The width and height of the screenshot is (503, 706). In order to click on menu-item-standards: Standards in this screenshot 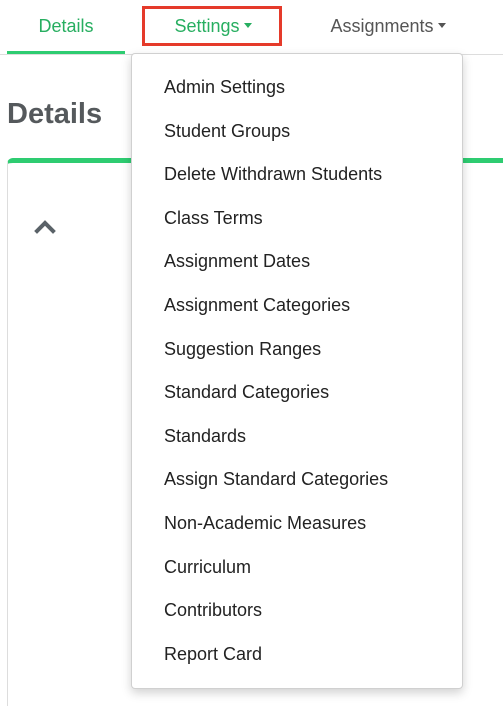, I will do `click(297, 437)`.